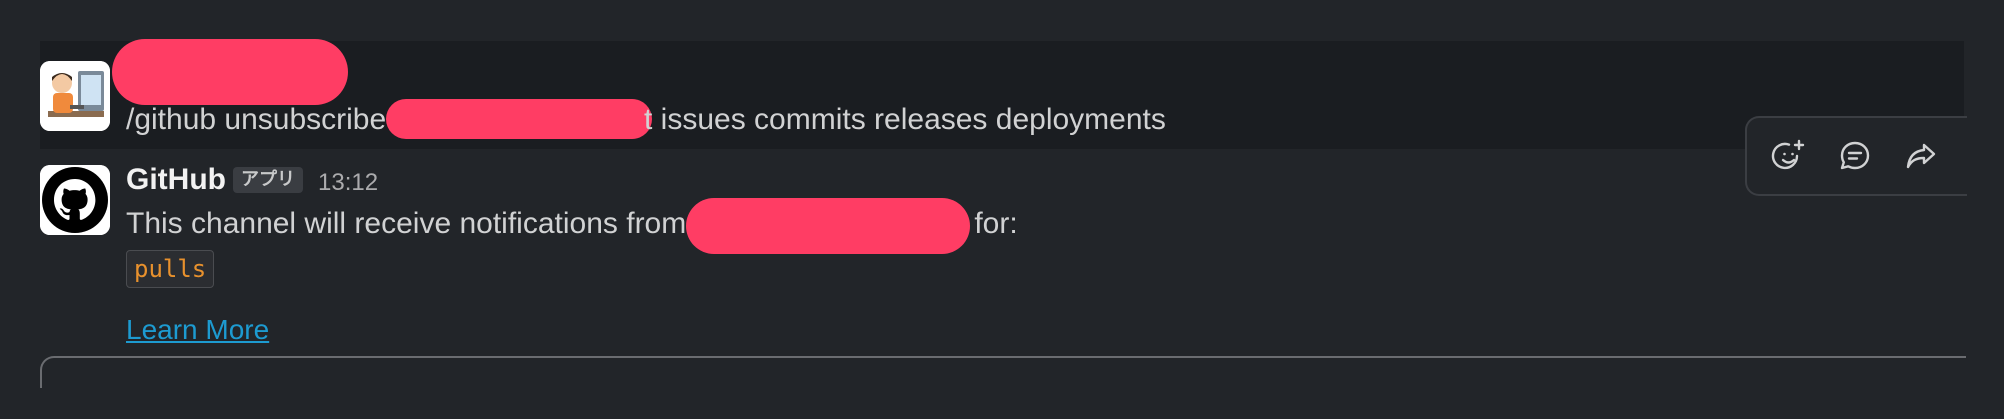 The image size is (2004, 419). What do you see at coordinates (75, 96) in the screenshot?
I see `user-avatar` at bounding box center [75, 96].